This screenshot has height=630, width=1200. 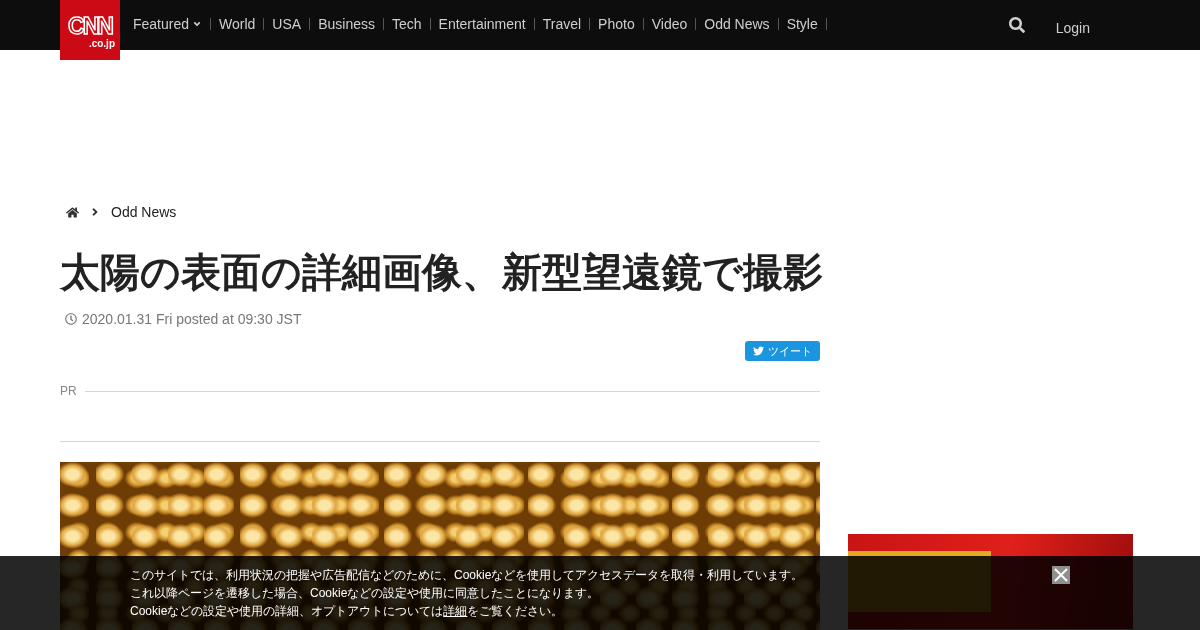 I want to click on nav-link: Tech, so click(x=406, y=24).